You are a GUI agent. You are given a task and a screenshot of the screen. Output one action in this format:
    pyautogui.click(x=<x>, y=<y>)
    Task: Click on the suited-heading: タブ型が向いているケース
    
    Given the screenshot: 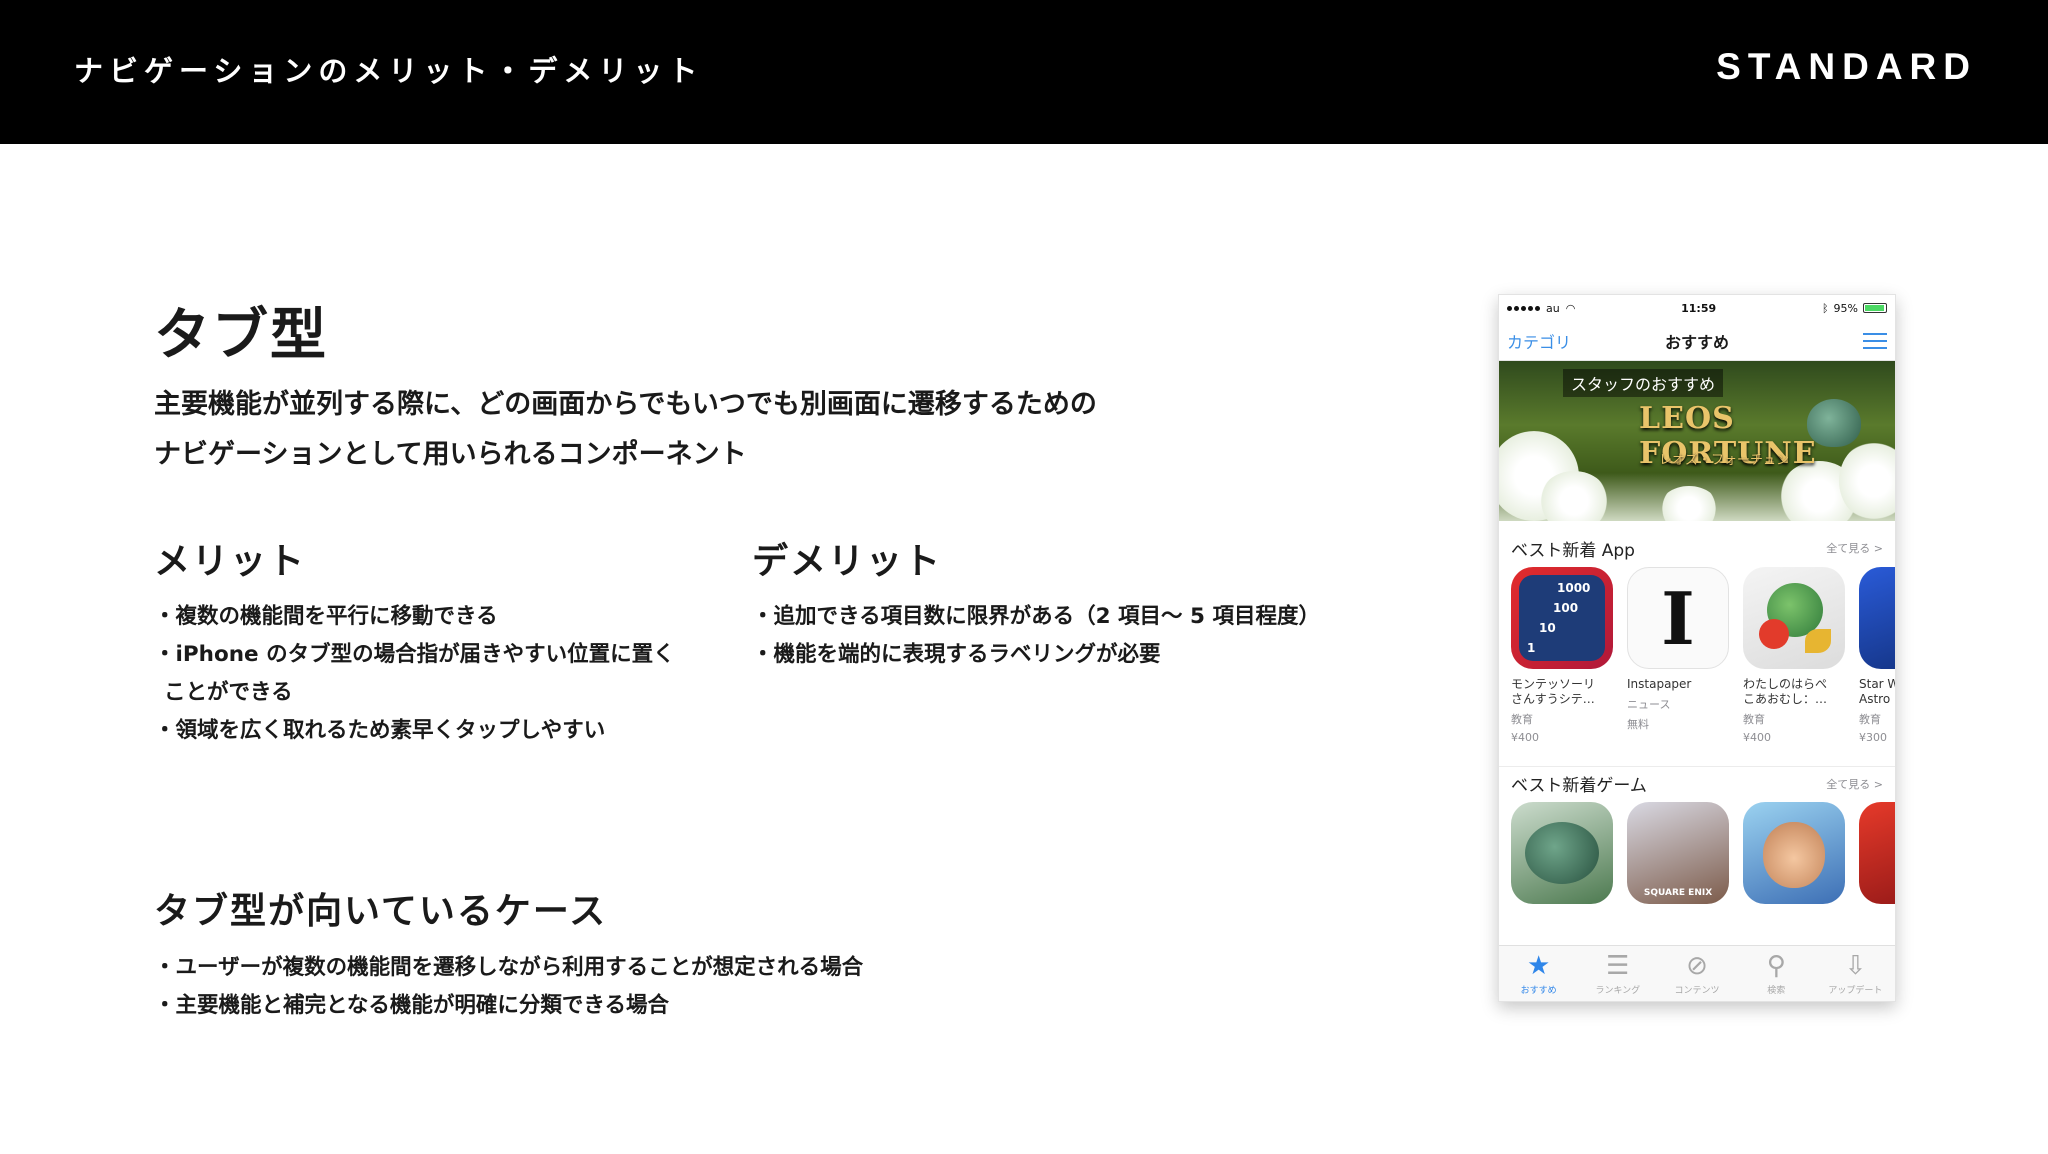 What is the action you would take?
    pyautogui.click(x=381, y=911)
    